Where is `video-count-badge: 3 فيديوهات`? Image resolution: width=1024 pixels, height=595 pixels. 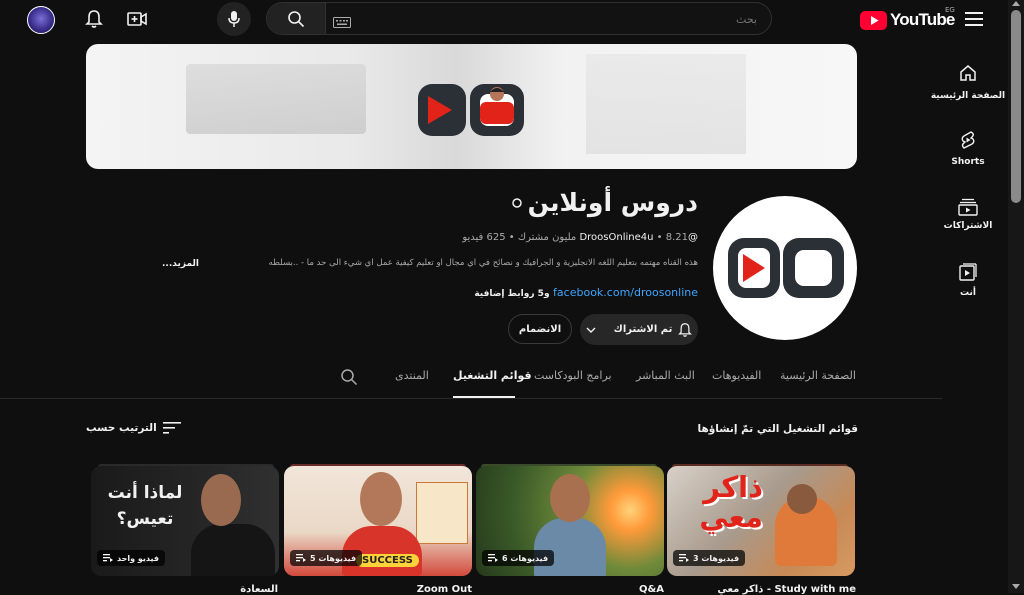
video-count-badge: 3 فيديوهات is located at coordinates (709, 558).